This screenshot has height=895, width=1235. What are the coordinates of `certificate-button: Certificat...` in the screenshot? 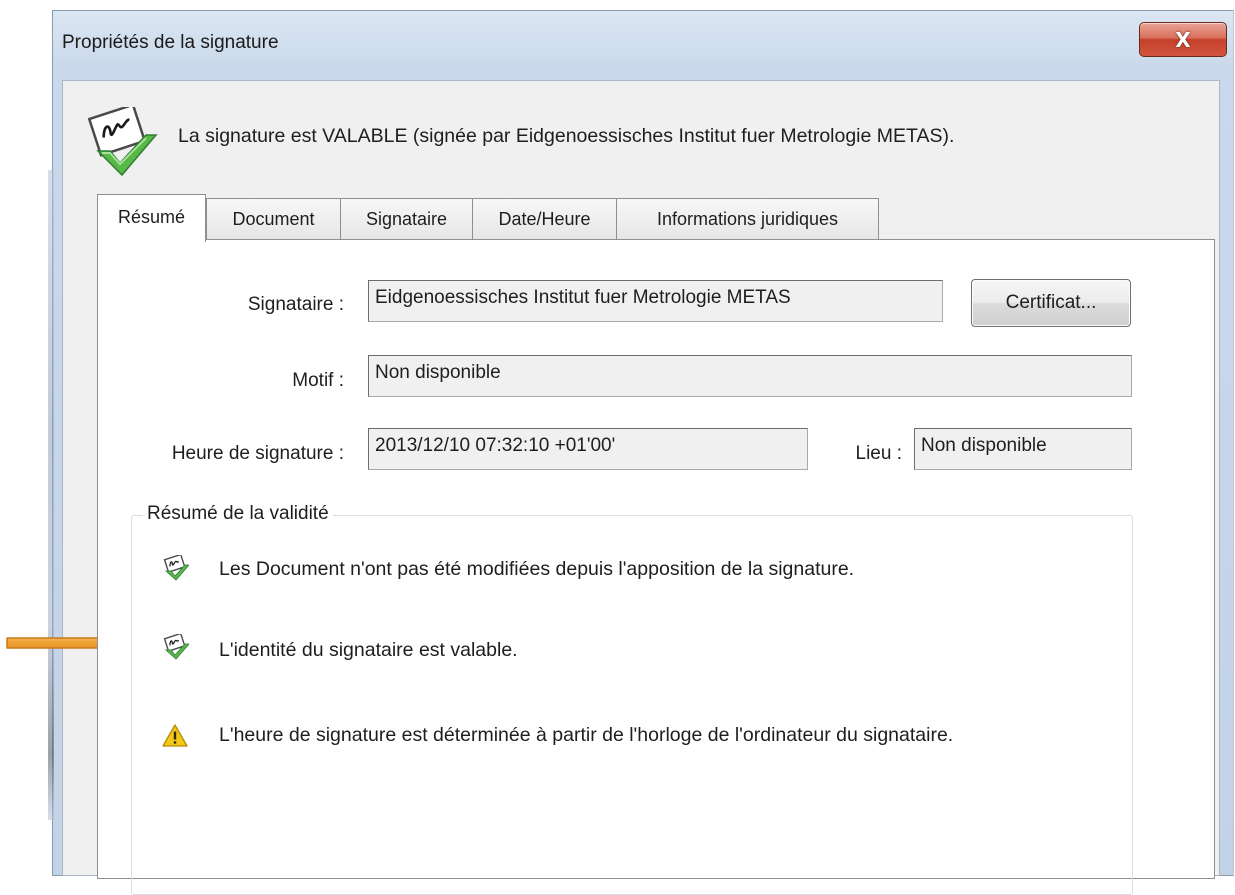 It's located at (1051, 303).